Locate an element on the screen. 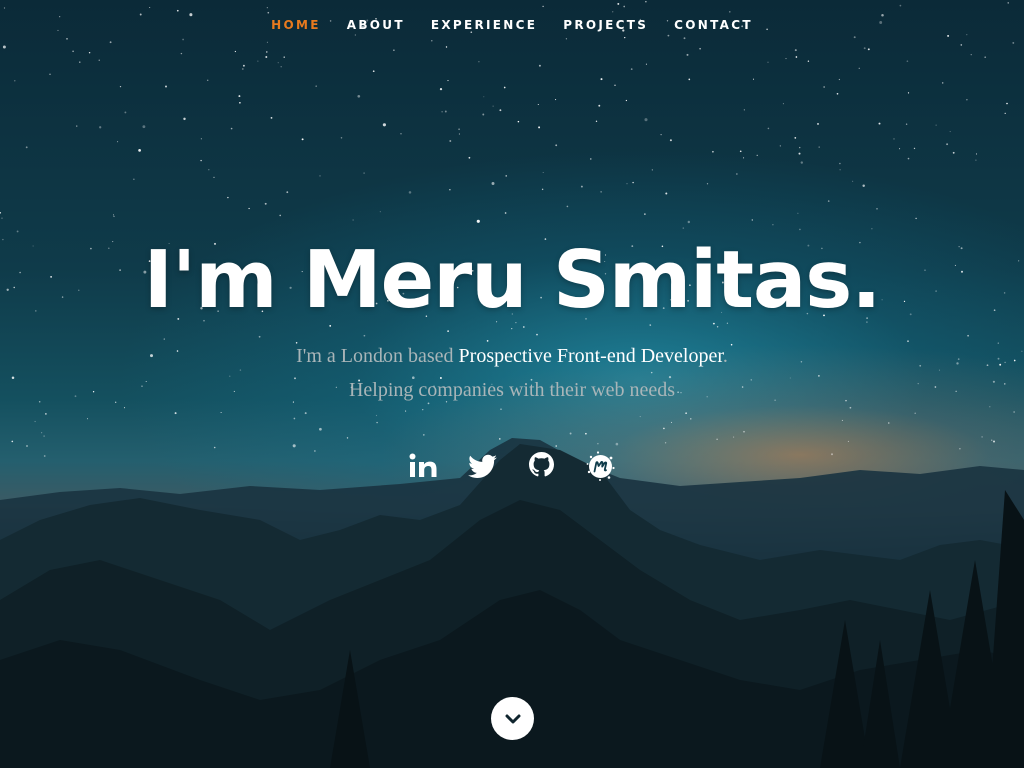  linkedin-link is located at coordinates (423, 466).